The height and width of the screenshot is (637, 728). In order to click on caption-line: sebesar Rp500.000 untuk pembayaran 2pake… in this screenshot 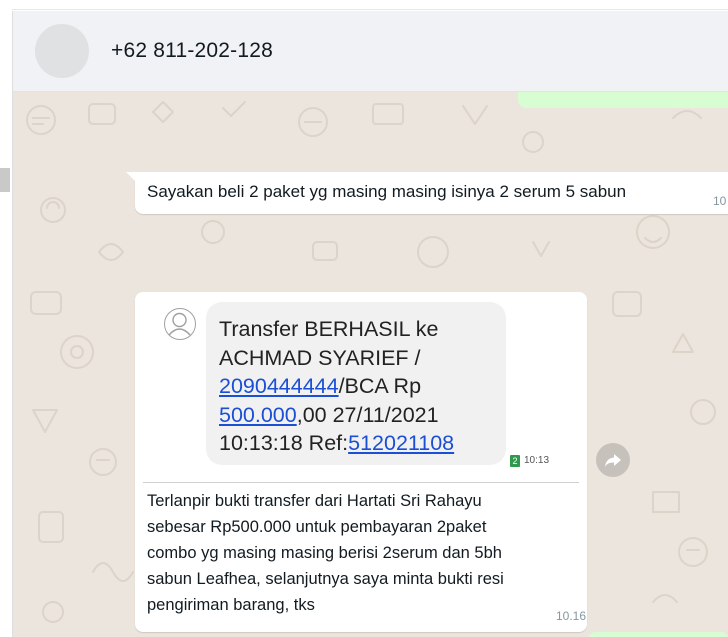, I will do `click(317, 527)`.